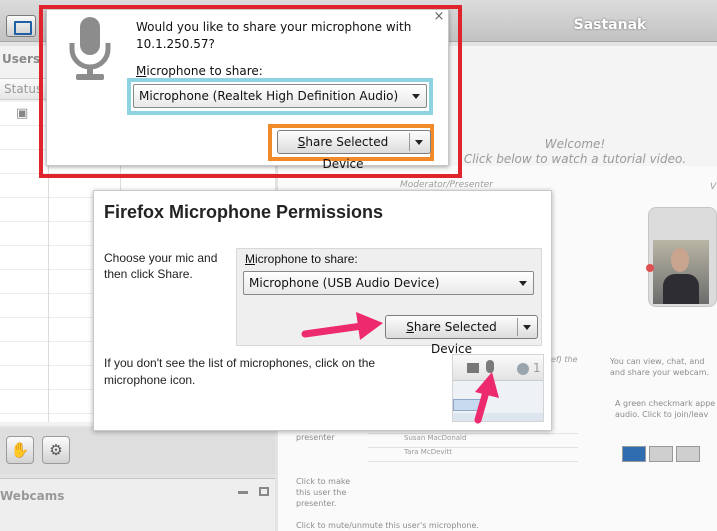 This screenshot has width=717, height=531. I want to click on page-icon, so click(473, 368).